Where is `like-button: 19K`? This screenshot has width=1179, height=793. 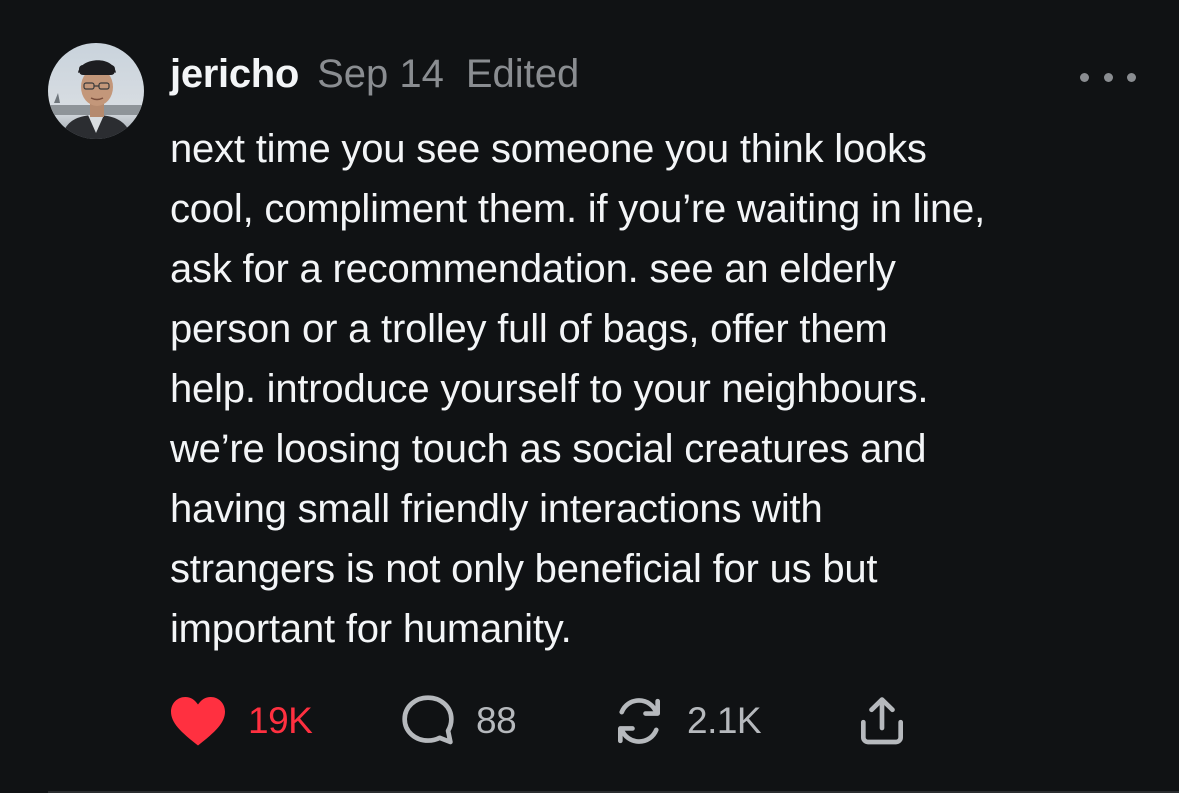 like-button: 19K is located at coordinates (240, 721).